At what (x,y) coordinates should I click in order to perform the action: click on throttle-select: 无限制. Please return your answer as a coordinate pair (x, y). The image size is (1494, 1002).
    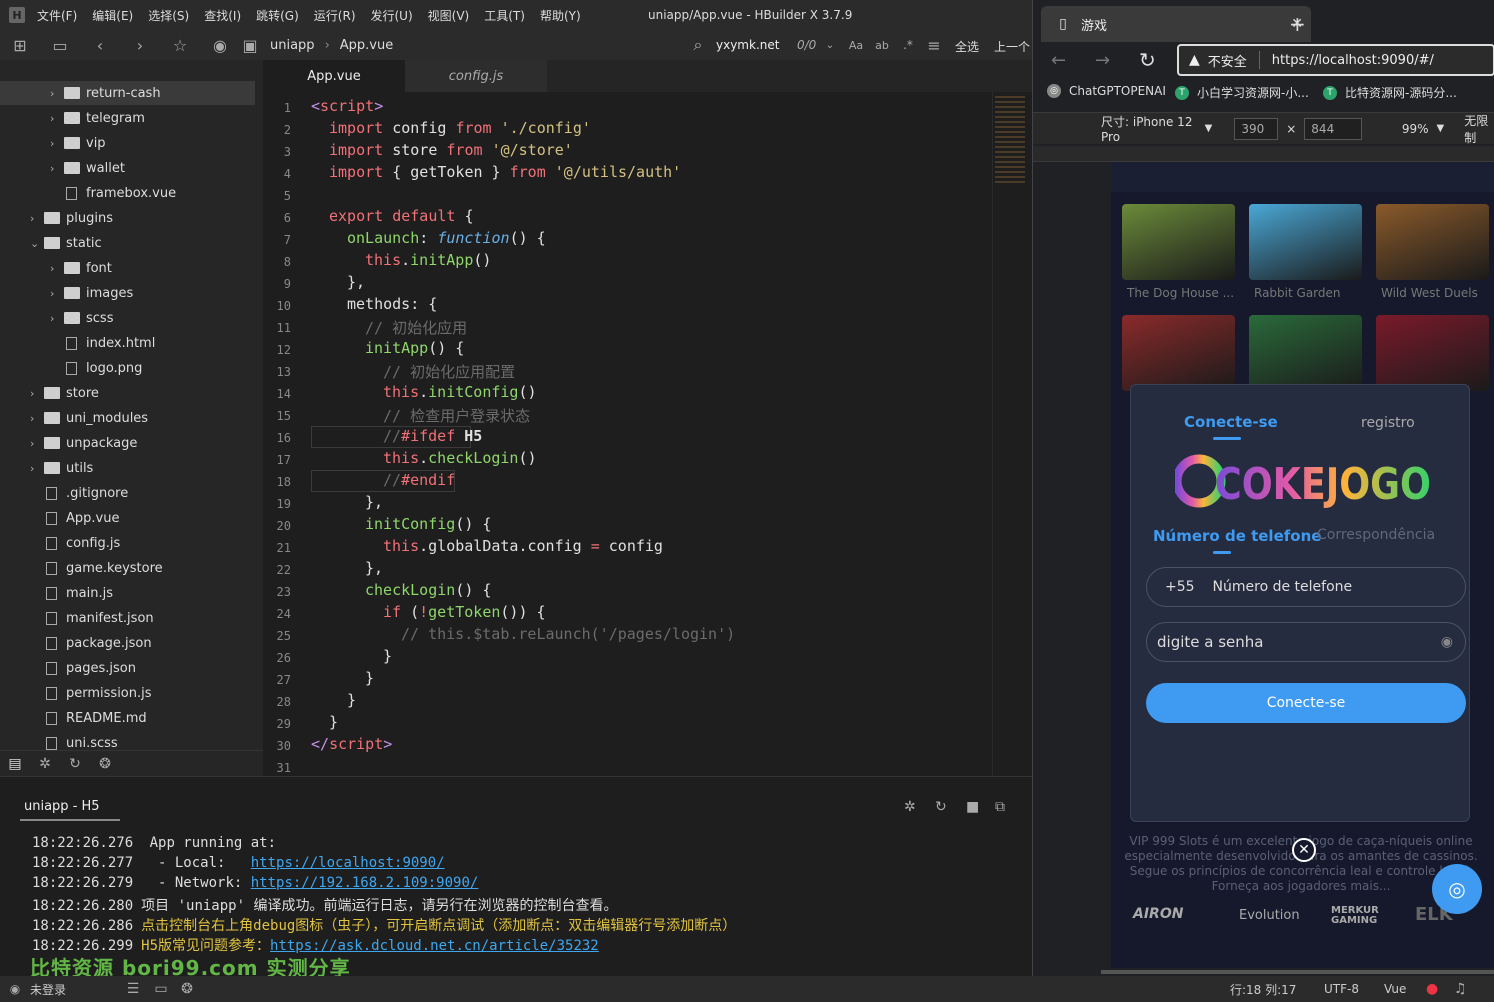
    Looking at the image, I should click on (1479, 129).